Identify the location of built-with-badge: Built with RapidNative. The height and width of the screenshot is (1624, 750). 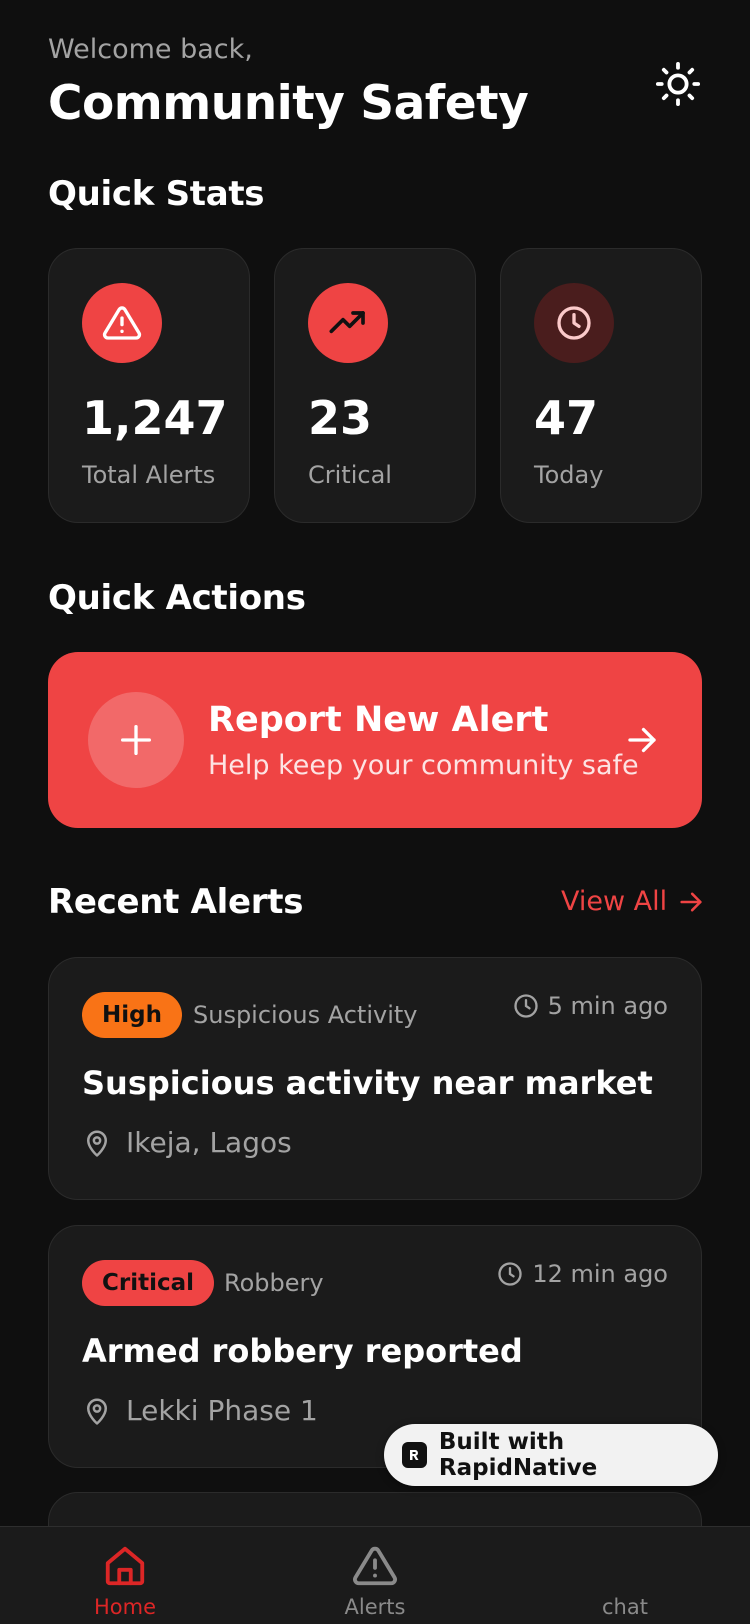
(551, 1455).